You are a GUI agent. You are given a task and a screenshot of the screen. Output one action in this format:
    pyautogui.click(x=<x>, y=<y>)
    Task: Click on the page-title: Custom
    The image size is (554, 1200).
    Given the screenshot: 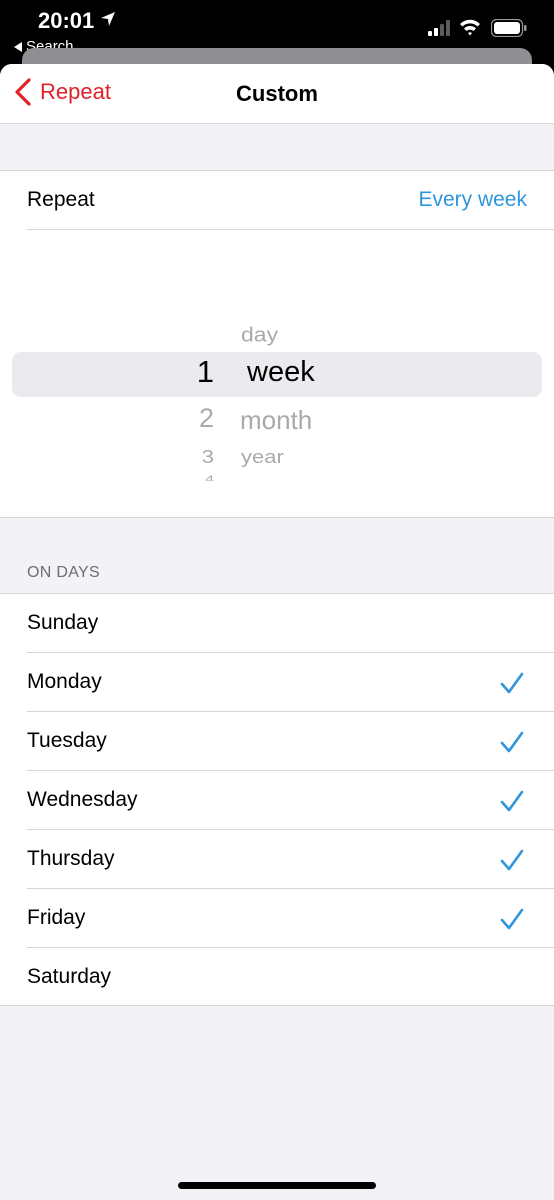 What is the action you would take?
    pyautogui.click(x=277, y=93)
    